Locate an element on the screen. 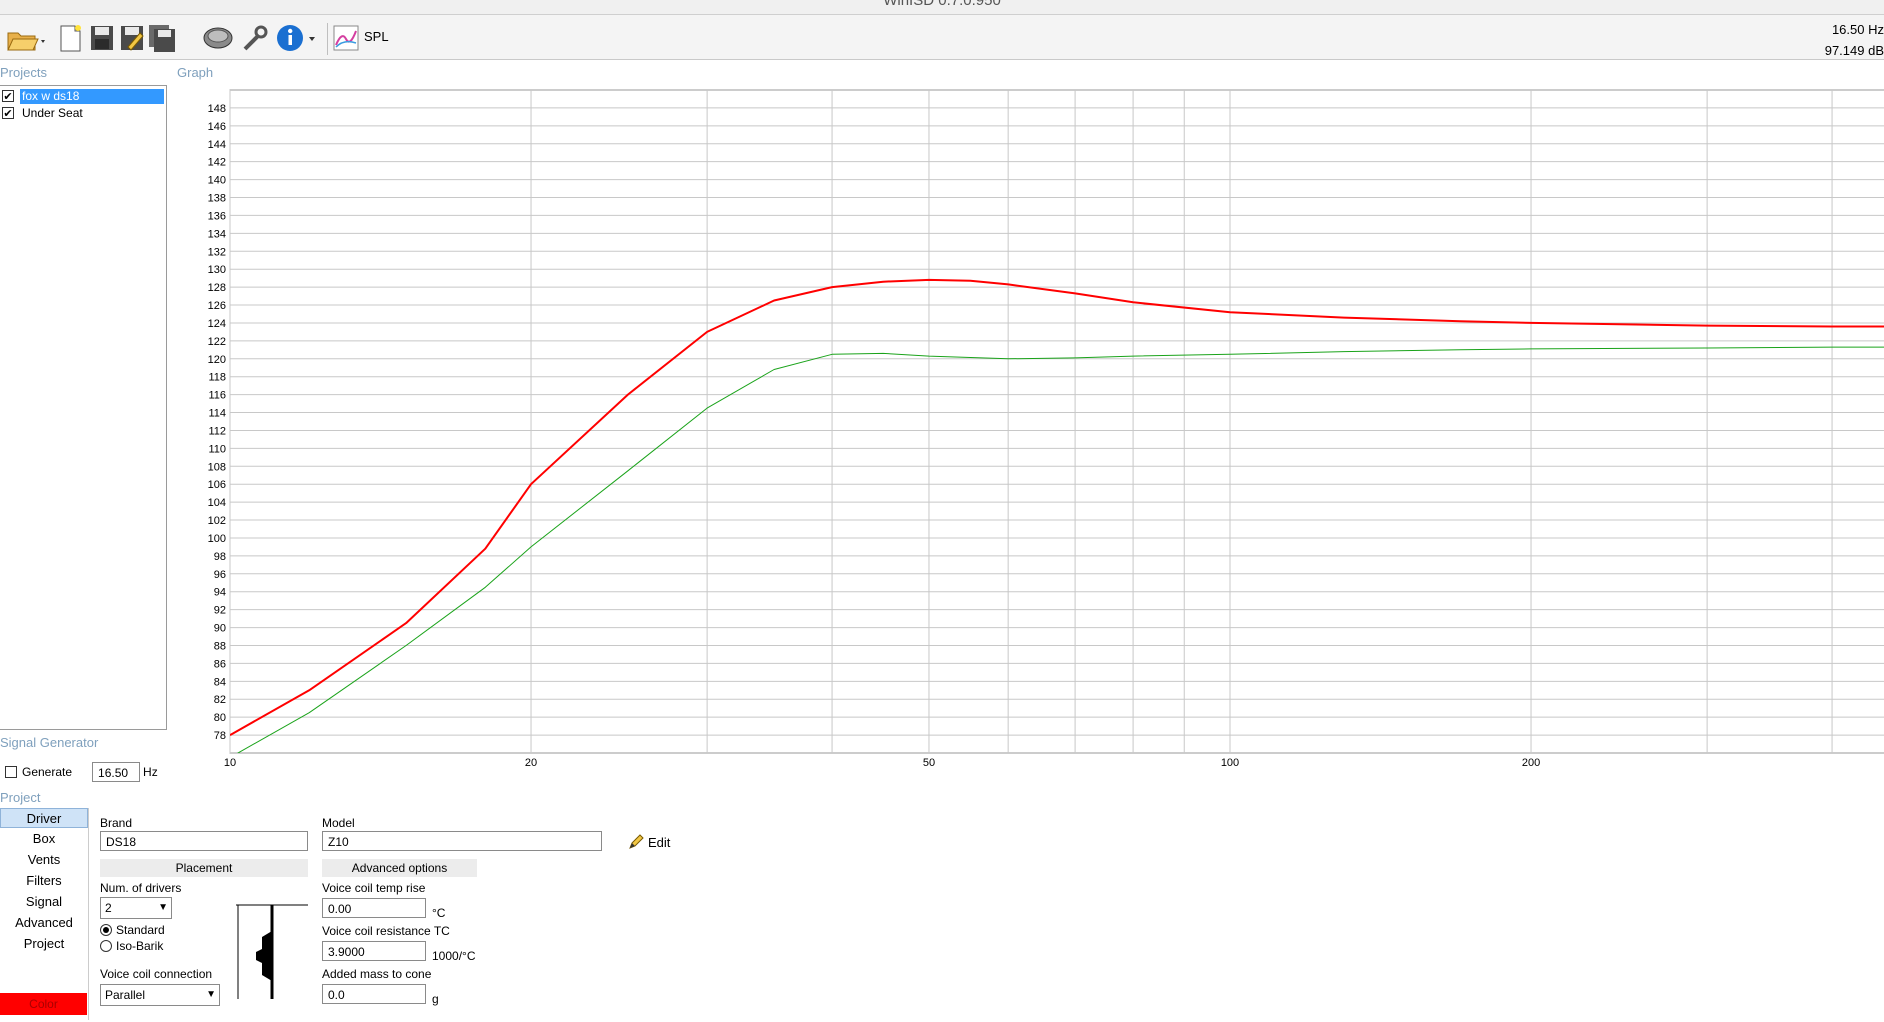 Image resolution: width=1884 pixels, height=1022 pixels. added-mass-unit: g is located at coordinates (435, 999).